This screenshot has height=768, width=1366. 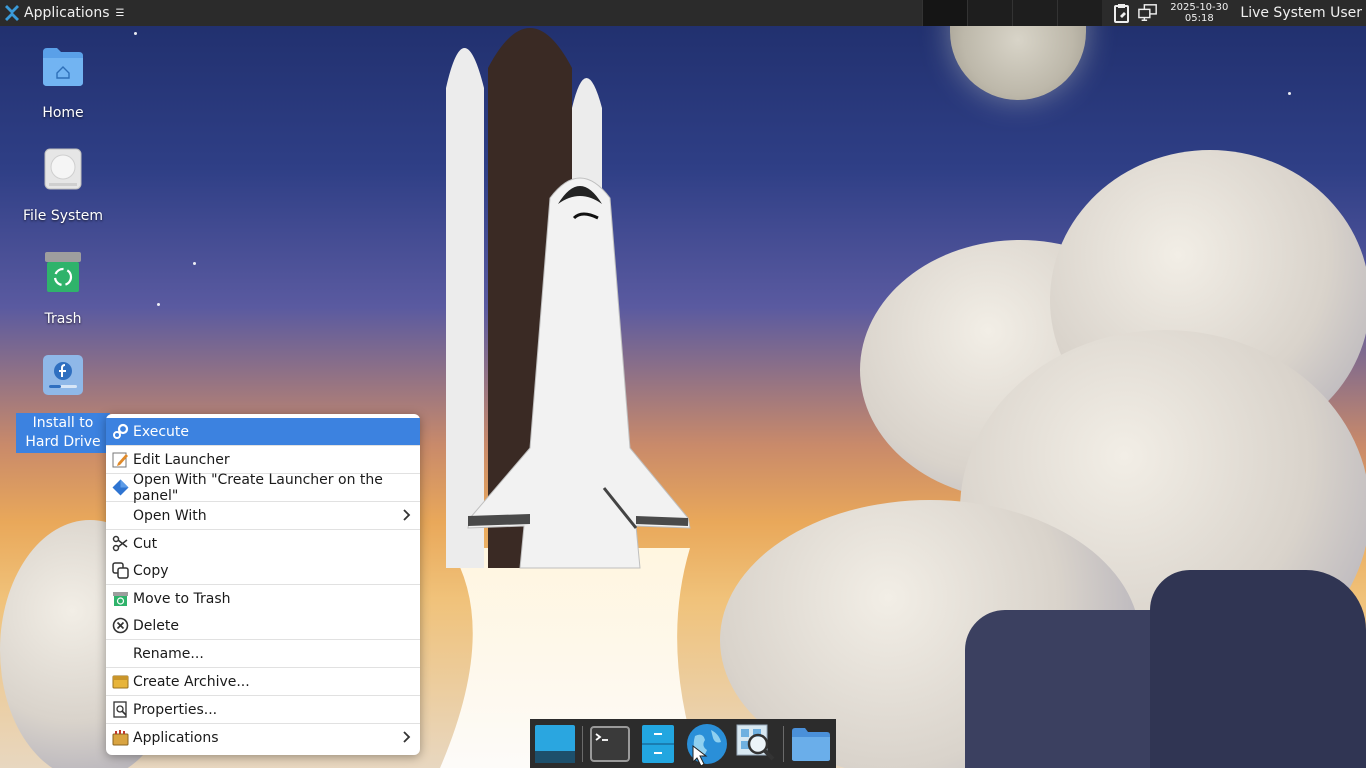 I want to click on fedora-installer-icon, so click(x=63, y=375).